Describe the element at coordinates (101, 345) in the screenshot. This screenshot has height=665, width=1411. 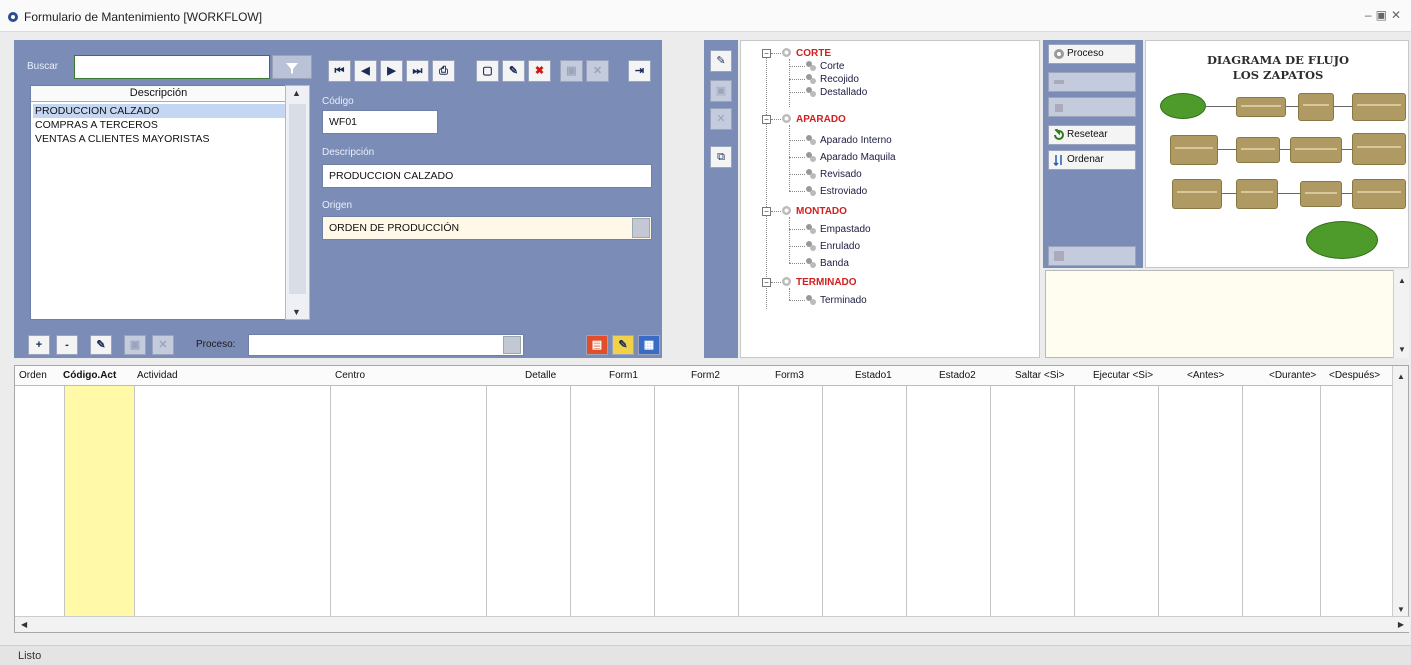
I see `edit-row-button: ✎` at that location.